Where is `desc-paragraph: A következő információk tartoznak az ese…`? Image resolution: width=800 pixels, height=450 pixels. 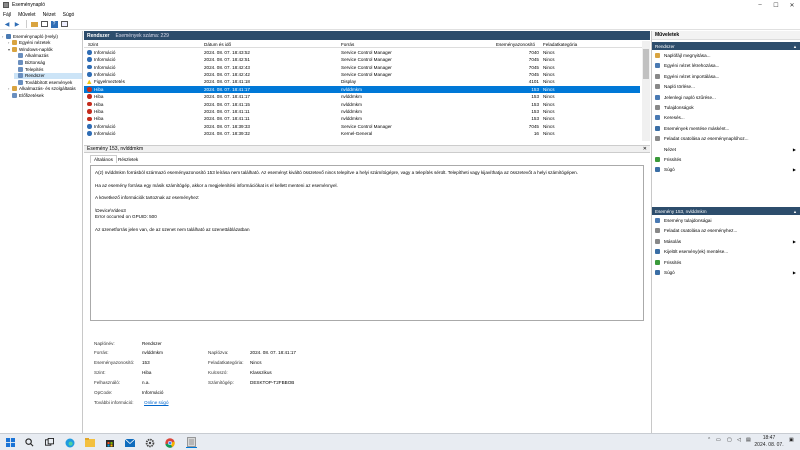
desc-paragraph: A következő információk tartoznak az ese… is located at coordinates (147, 197).